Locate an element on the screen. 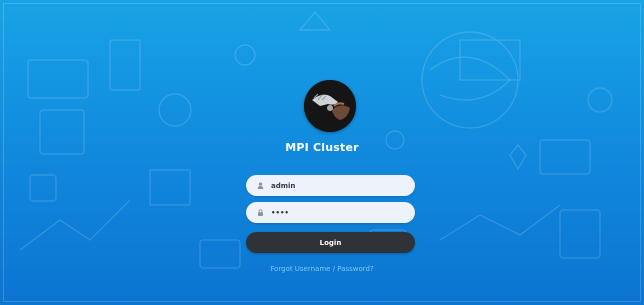  robot-hand-image is located at coordinates (330, 106).